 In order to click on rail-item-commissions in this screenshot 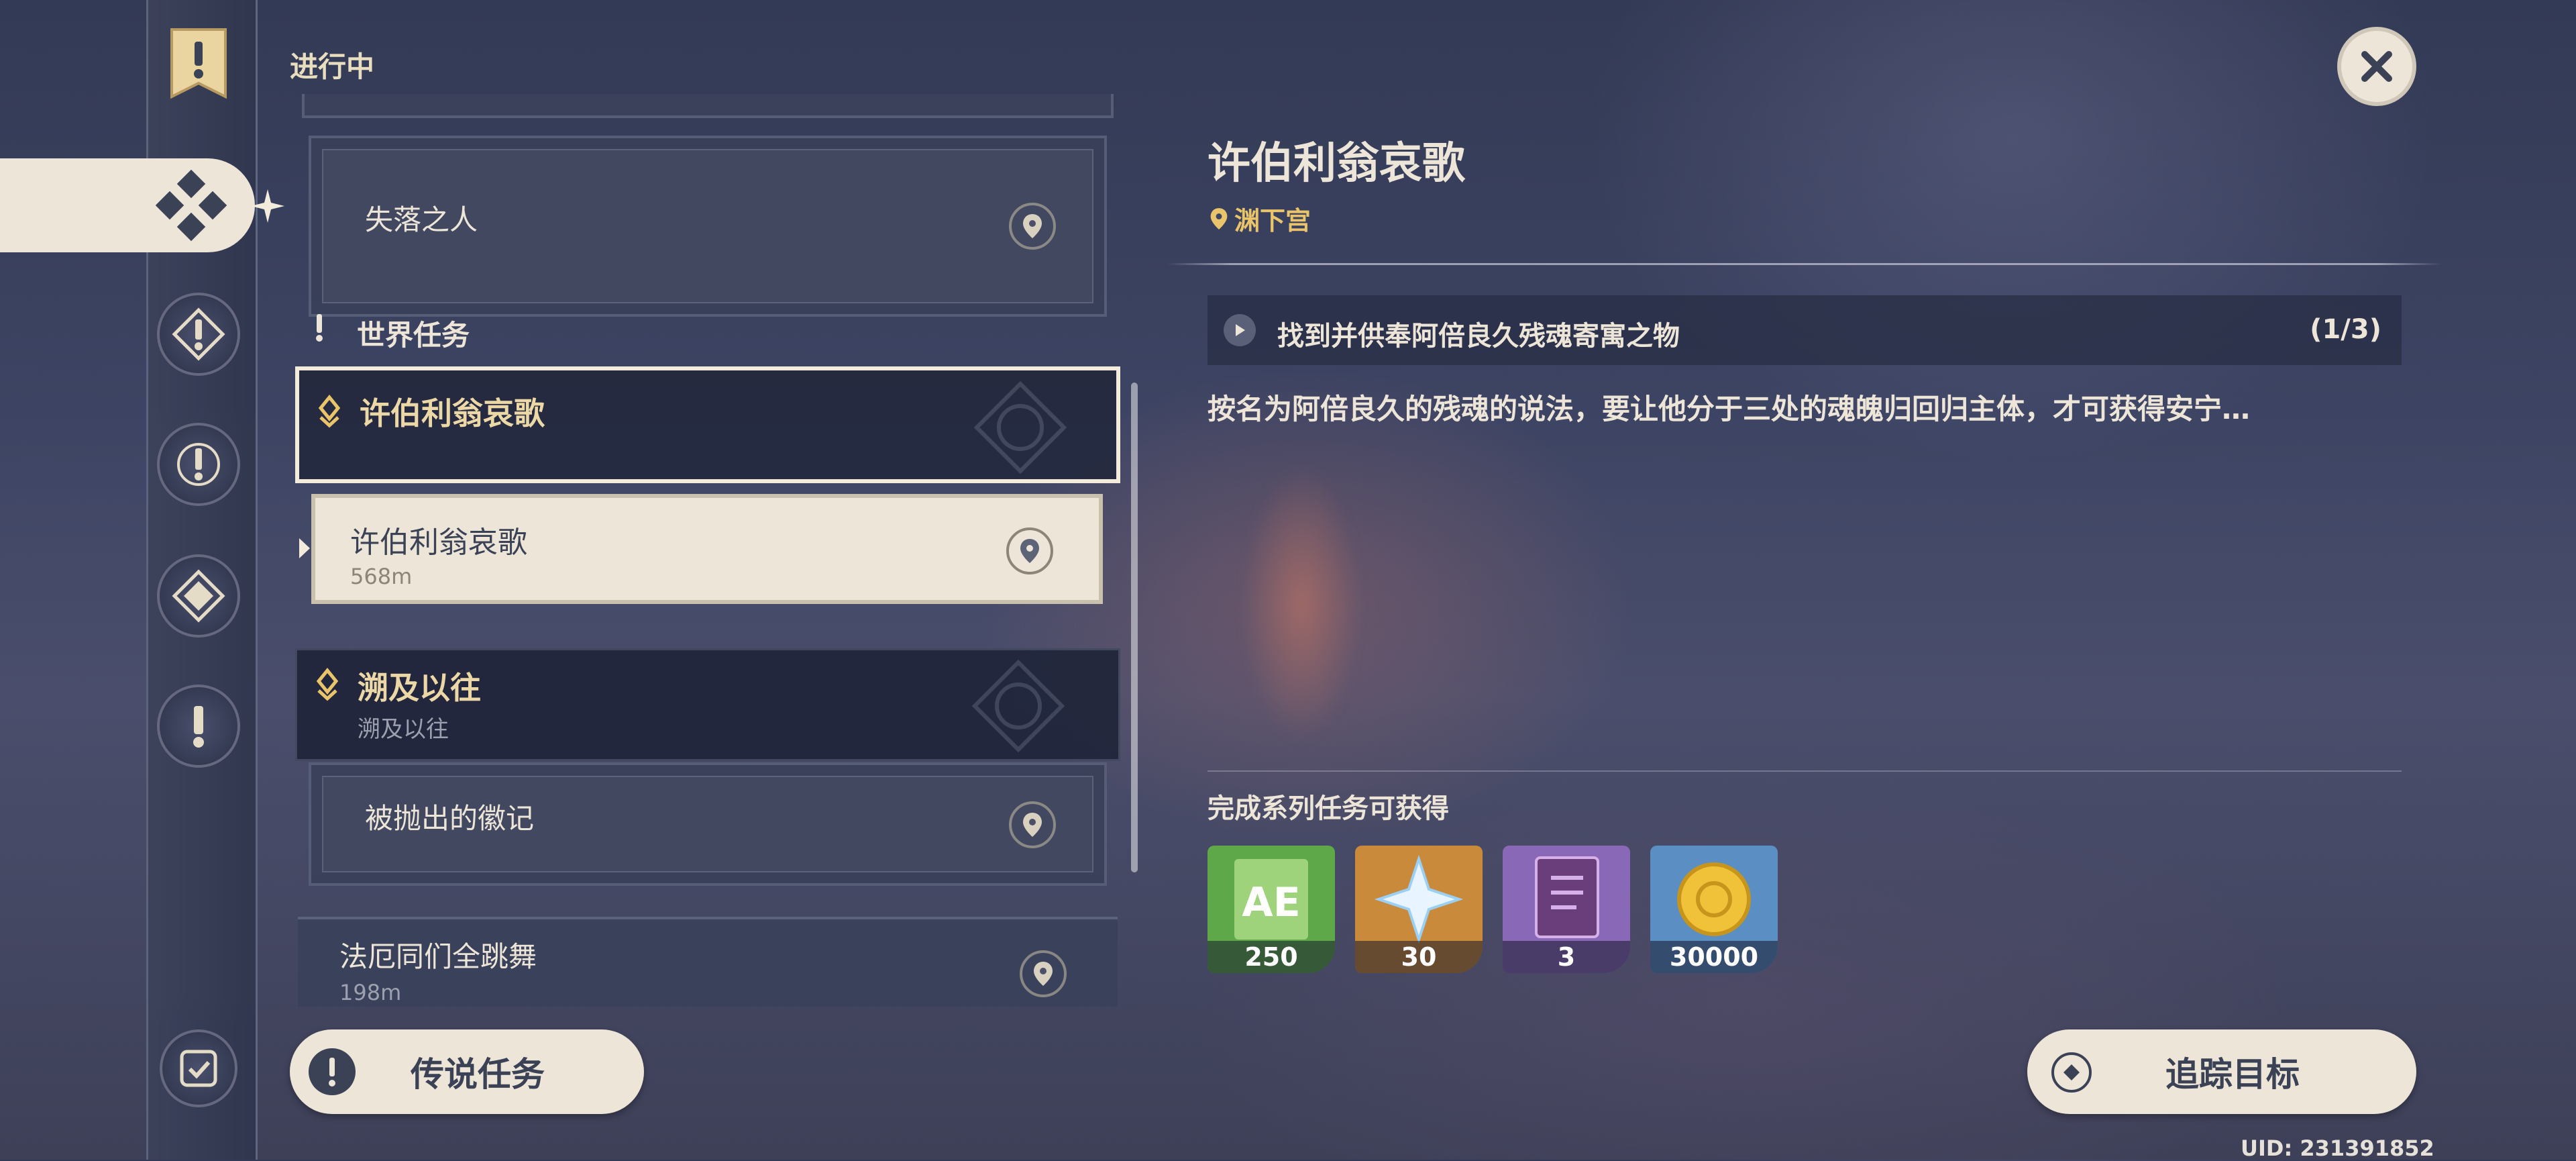, I will do `click(198, 596)`.